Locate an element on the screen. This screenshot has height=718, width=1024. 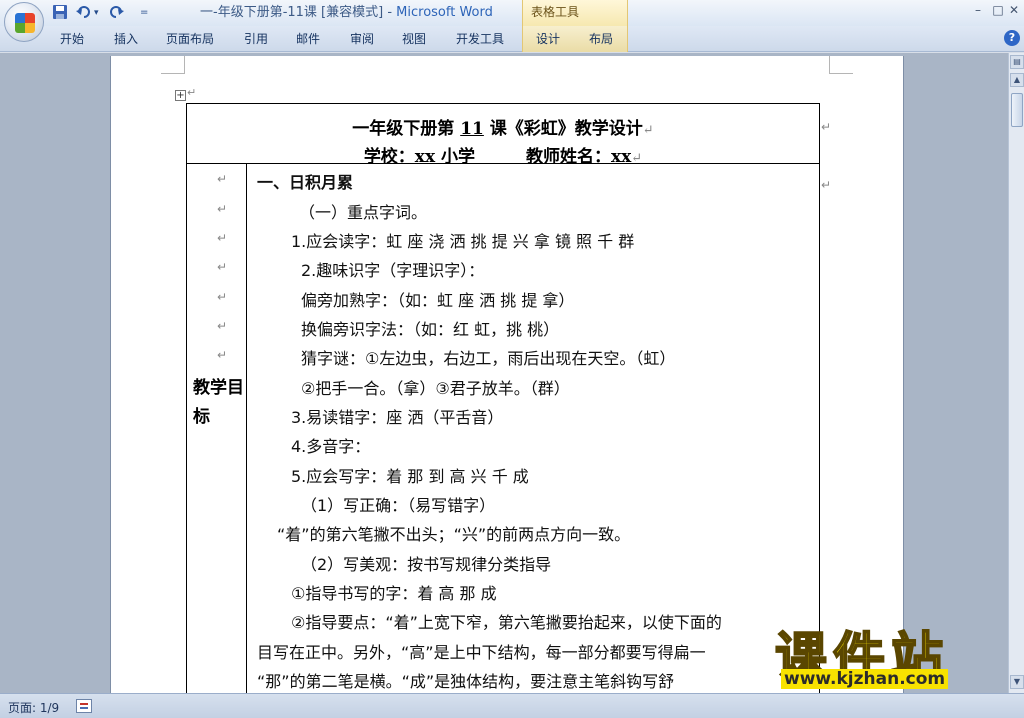
tab-mailings: 邮件 is located at coordinates (308, 39).